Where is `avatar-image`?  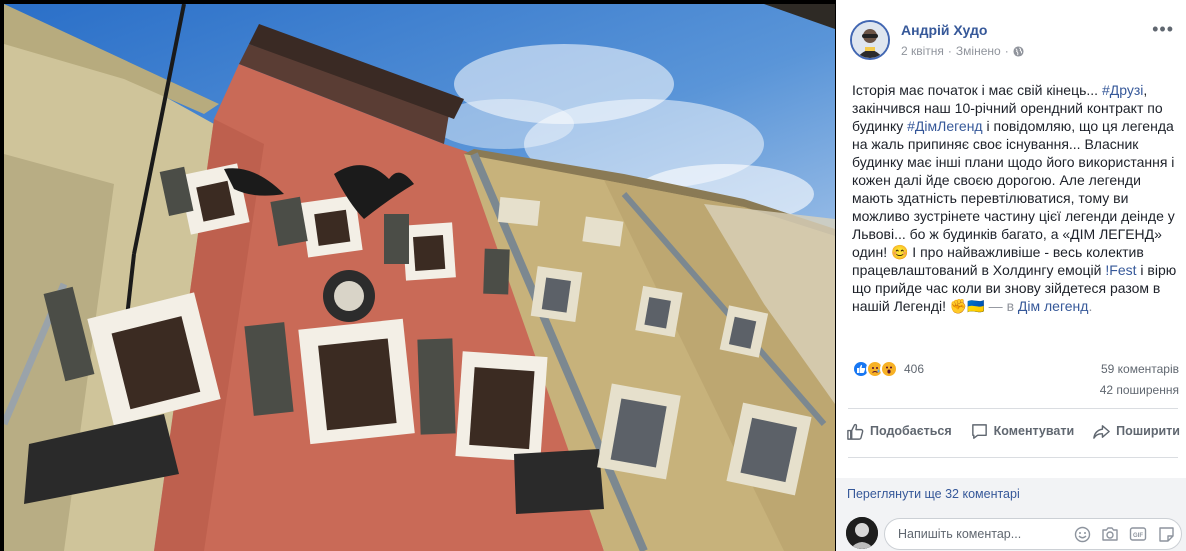 avatar-image is located at coordinates (870, 40).